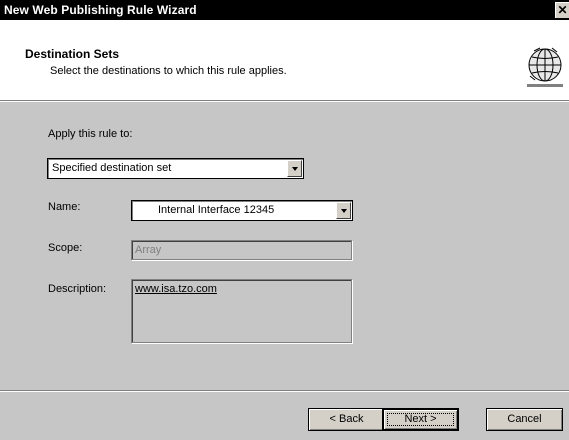  Describe the element at coordinates (77, 289) in the screenshot. I see `description-label: Description:` at that location.